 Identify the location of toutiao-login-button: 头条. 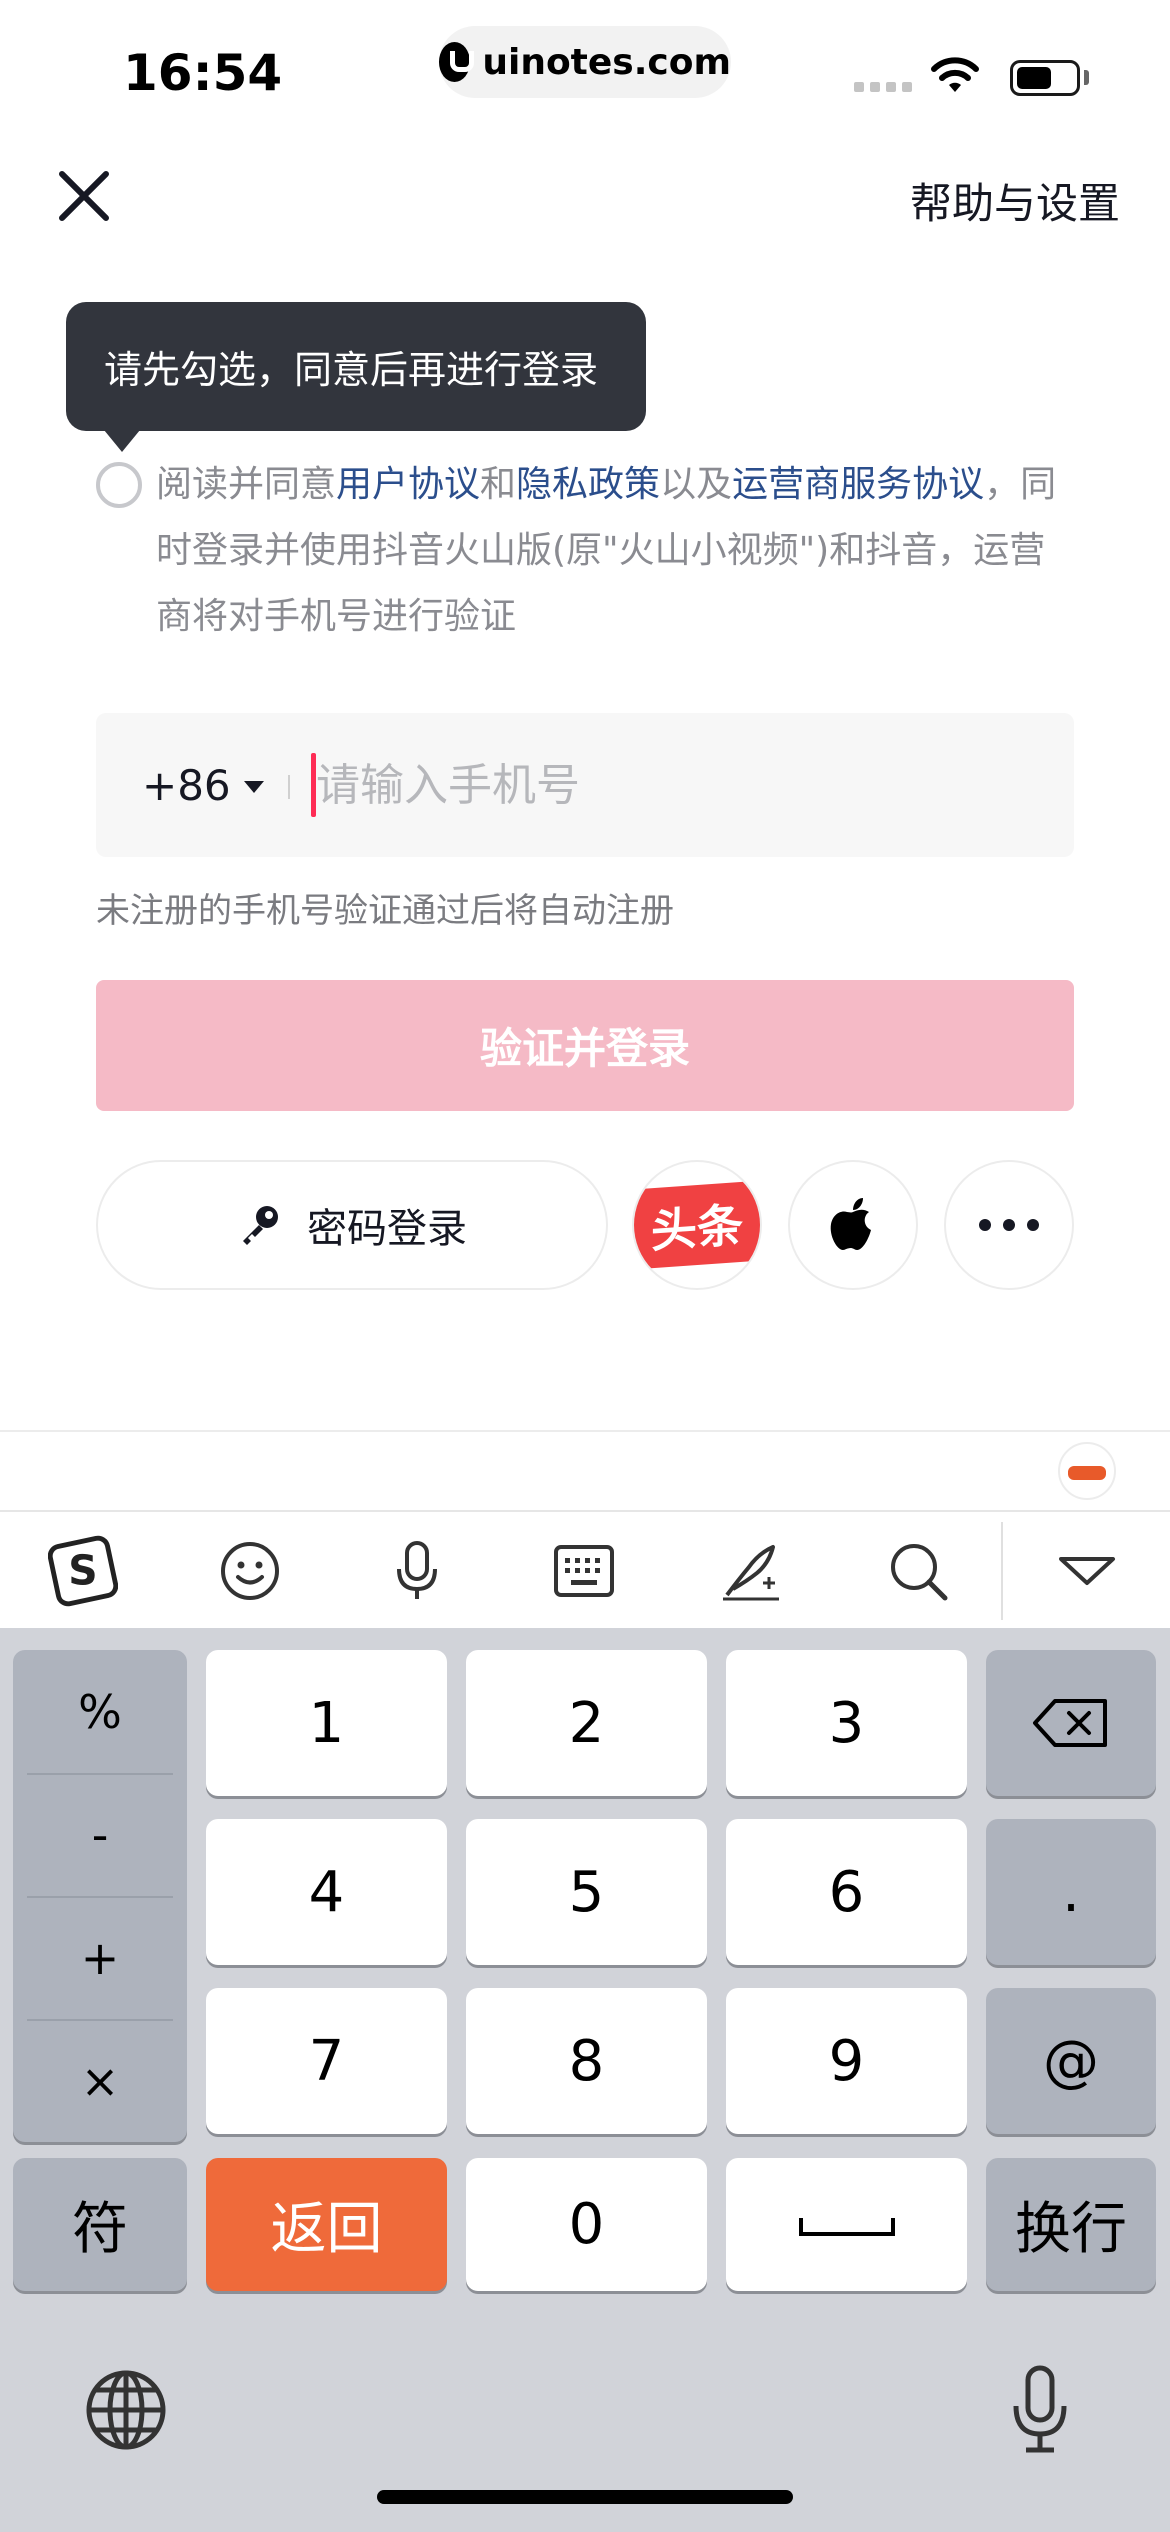
(697, 1225).